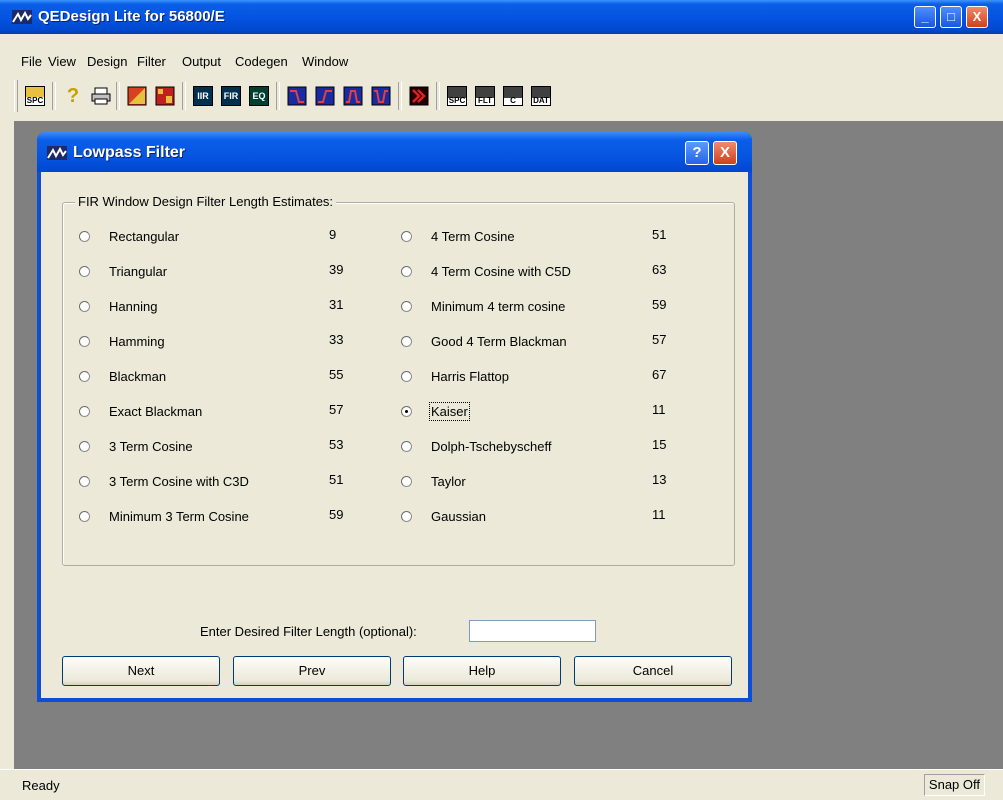 This screenshot has width=1003, height=800. What do you see at coordinates (501, 17) in the screenshot?
I see `app-title-bar: QEDesign Lite for 56800/E _ □ X` at bounding box center [501, 17].